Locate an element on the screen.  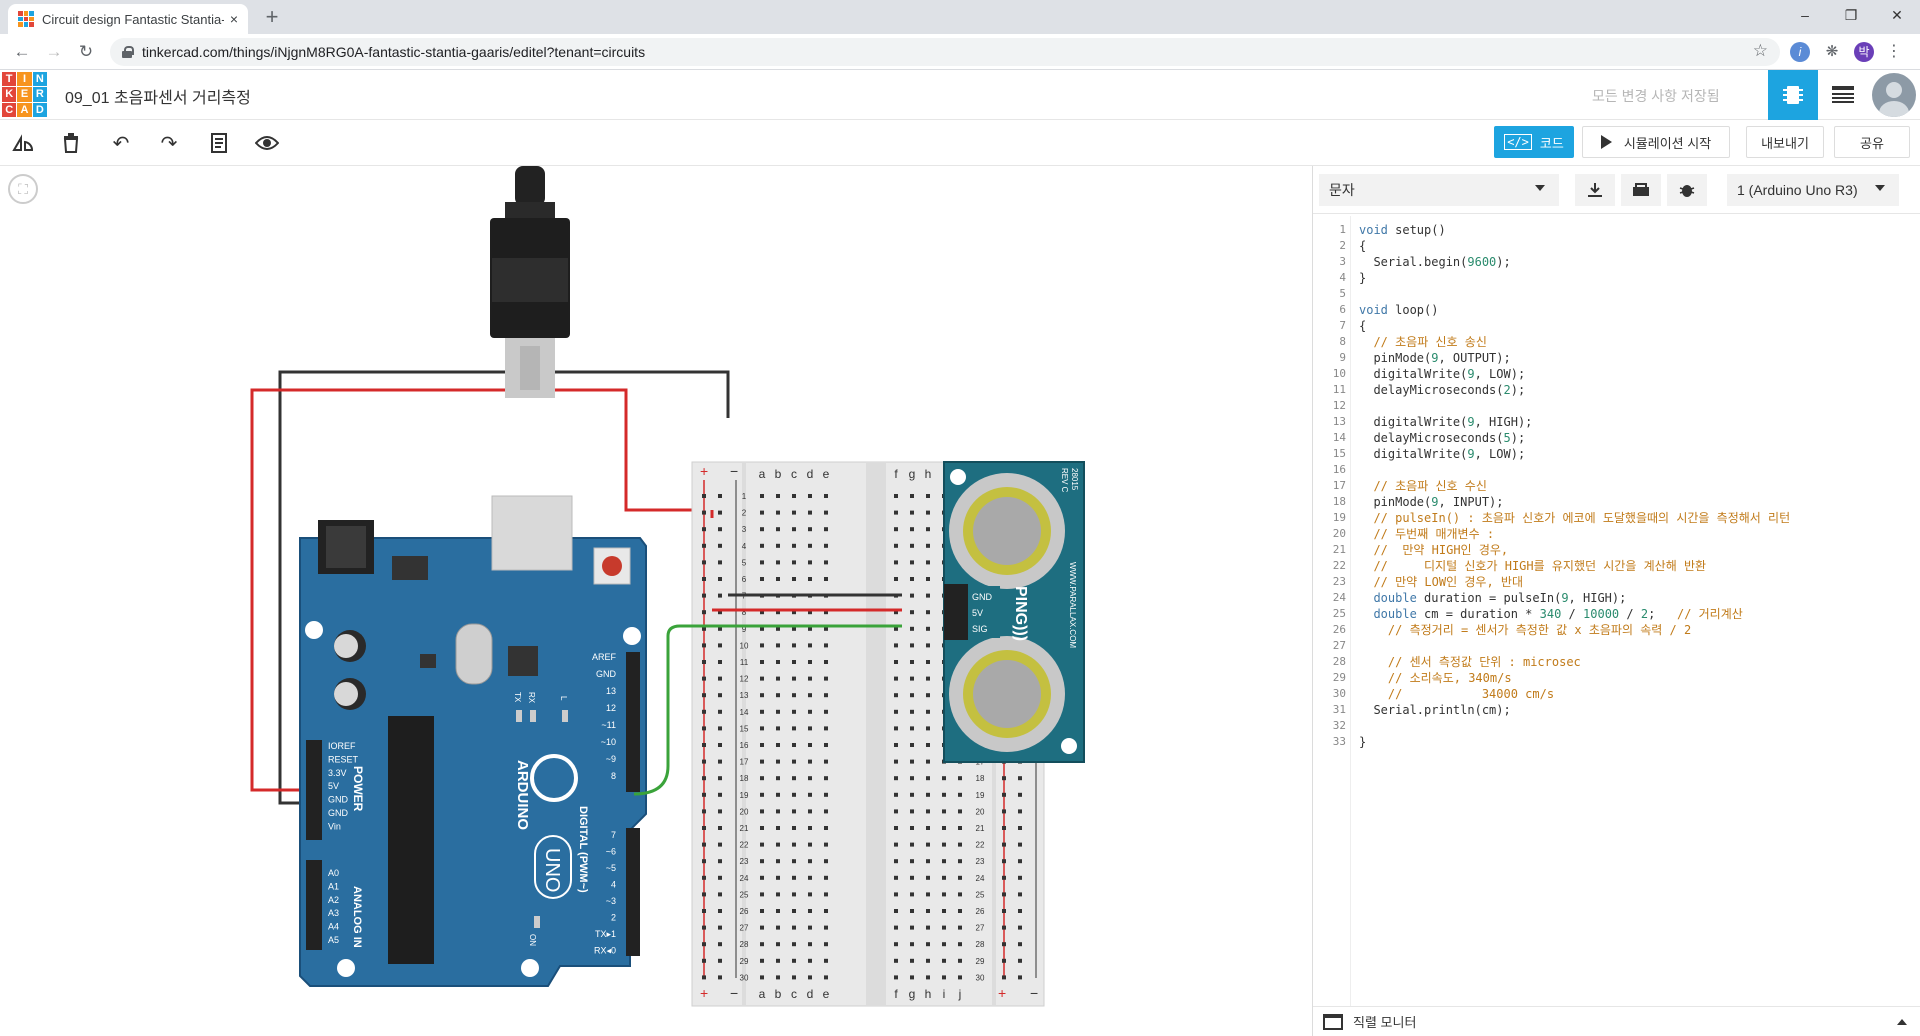
export-button: 내보내기 is located at coordinates (1785, 142).